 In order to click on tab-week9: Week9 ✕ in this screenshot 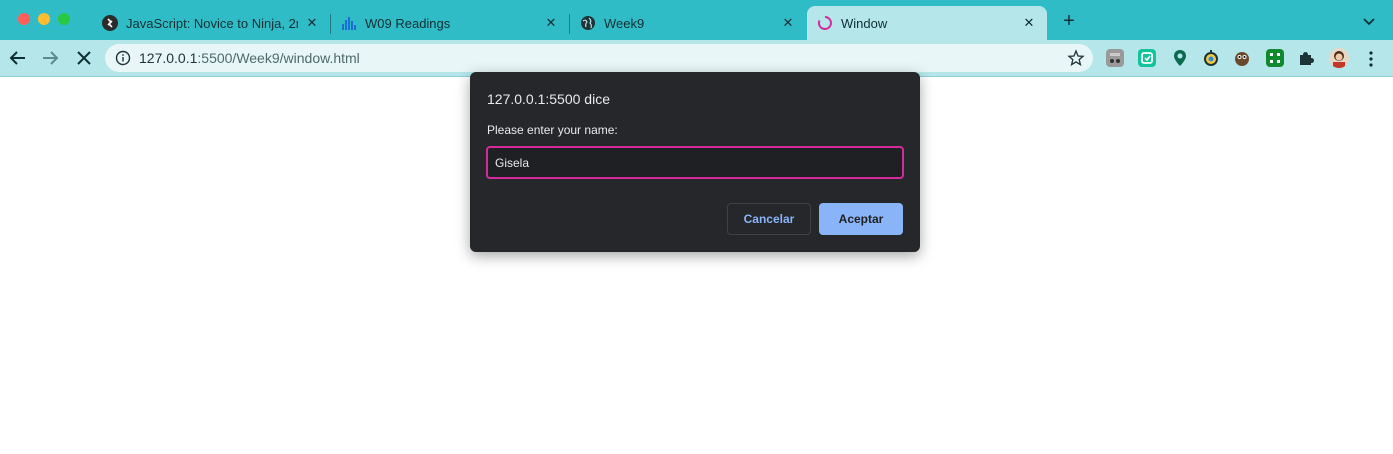, I will do `click(688, 23)`.